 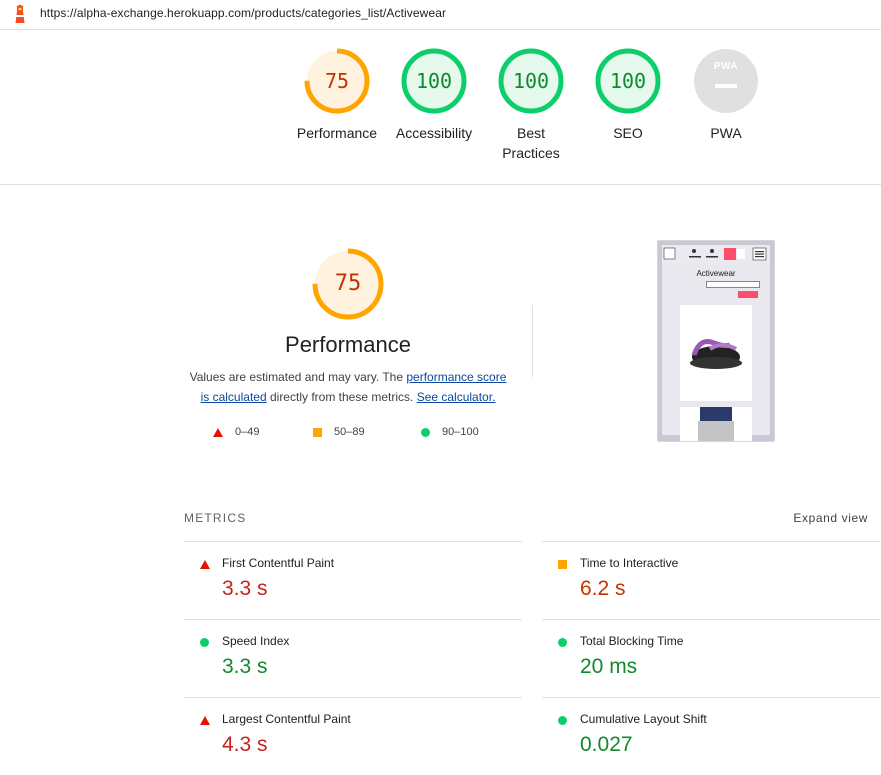 I want to click on see-calculator-link: See calculator., so click(x=456, y=397).